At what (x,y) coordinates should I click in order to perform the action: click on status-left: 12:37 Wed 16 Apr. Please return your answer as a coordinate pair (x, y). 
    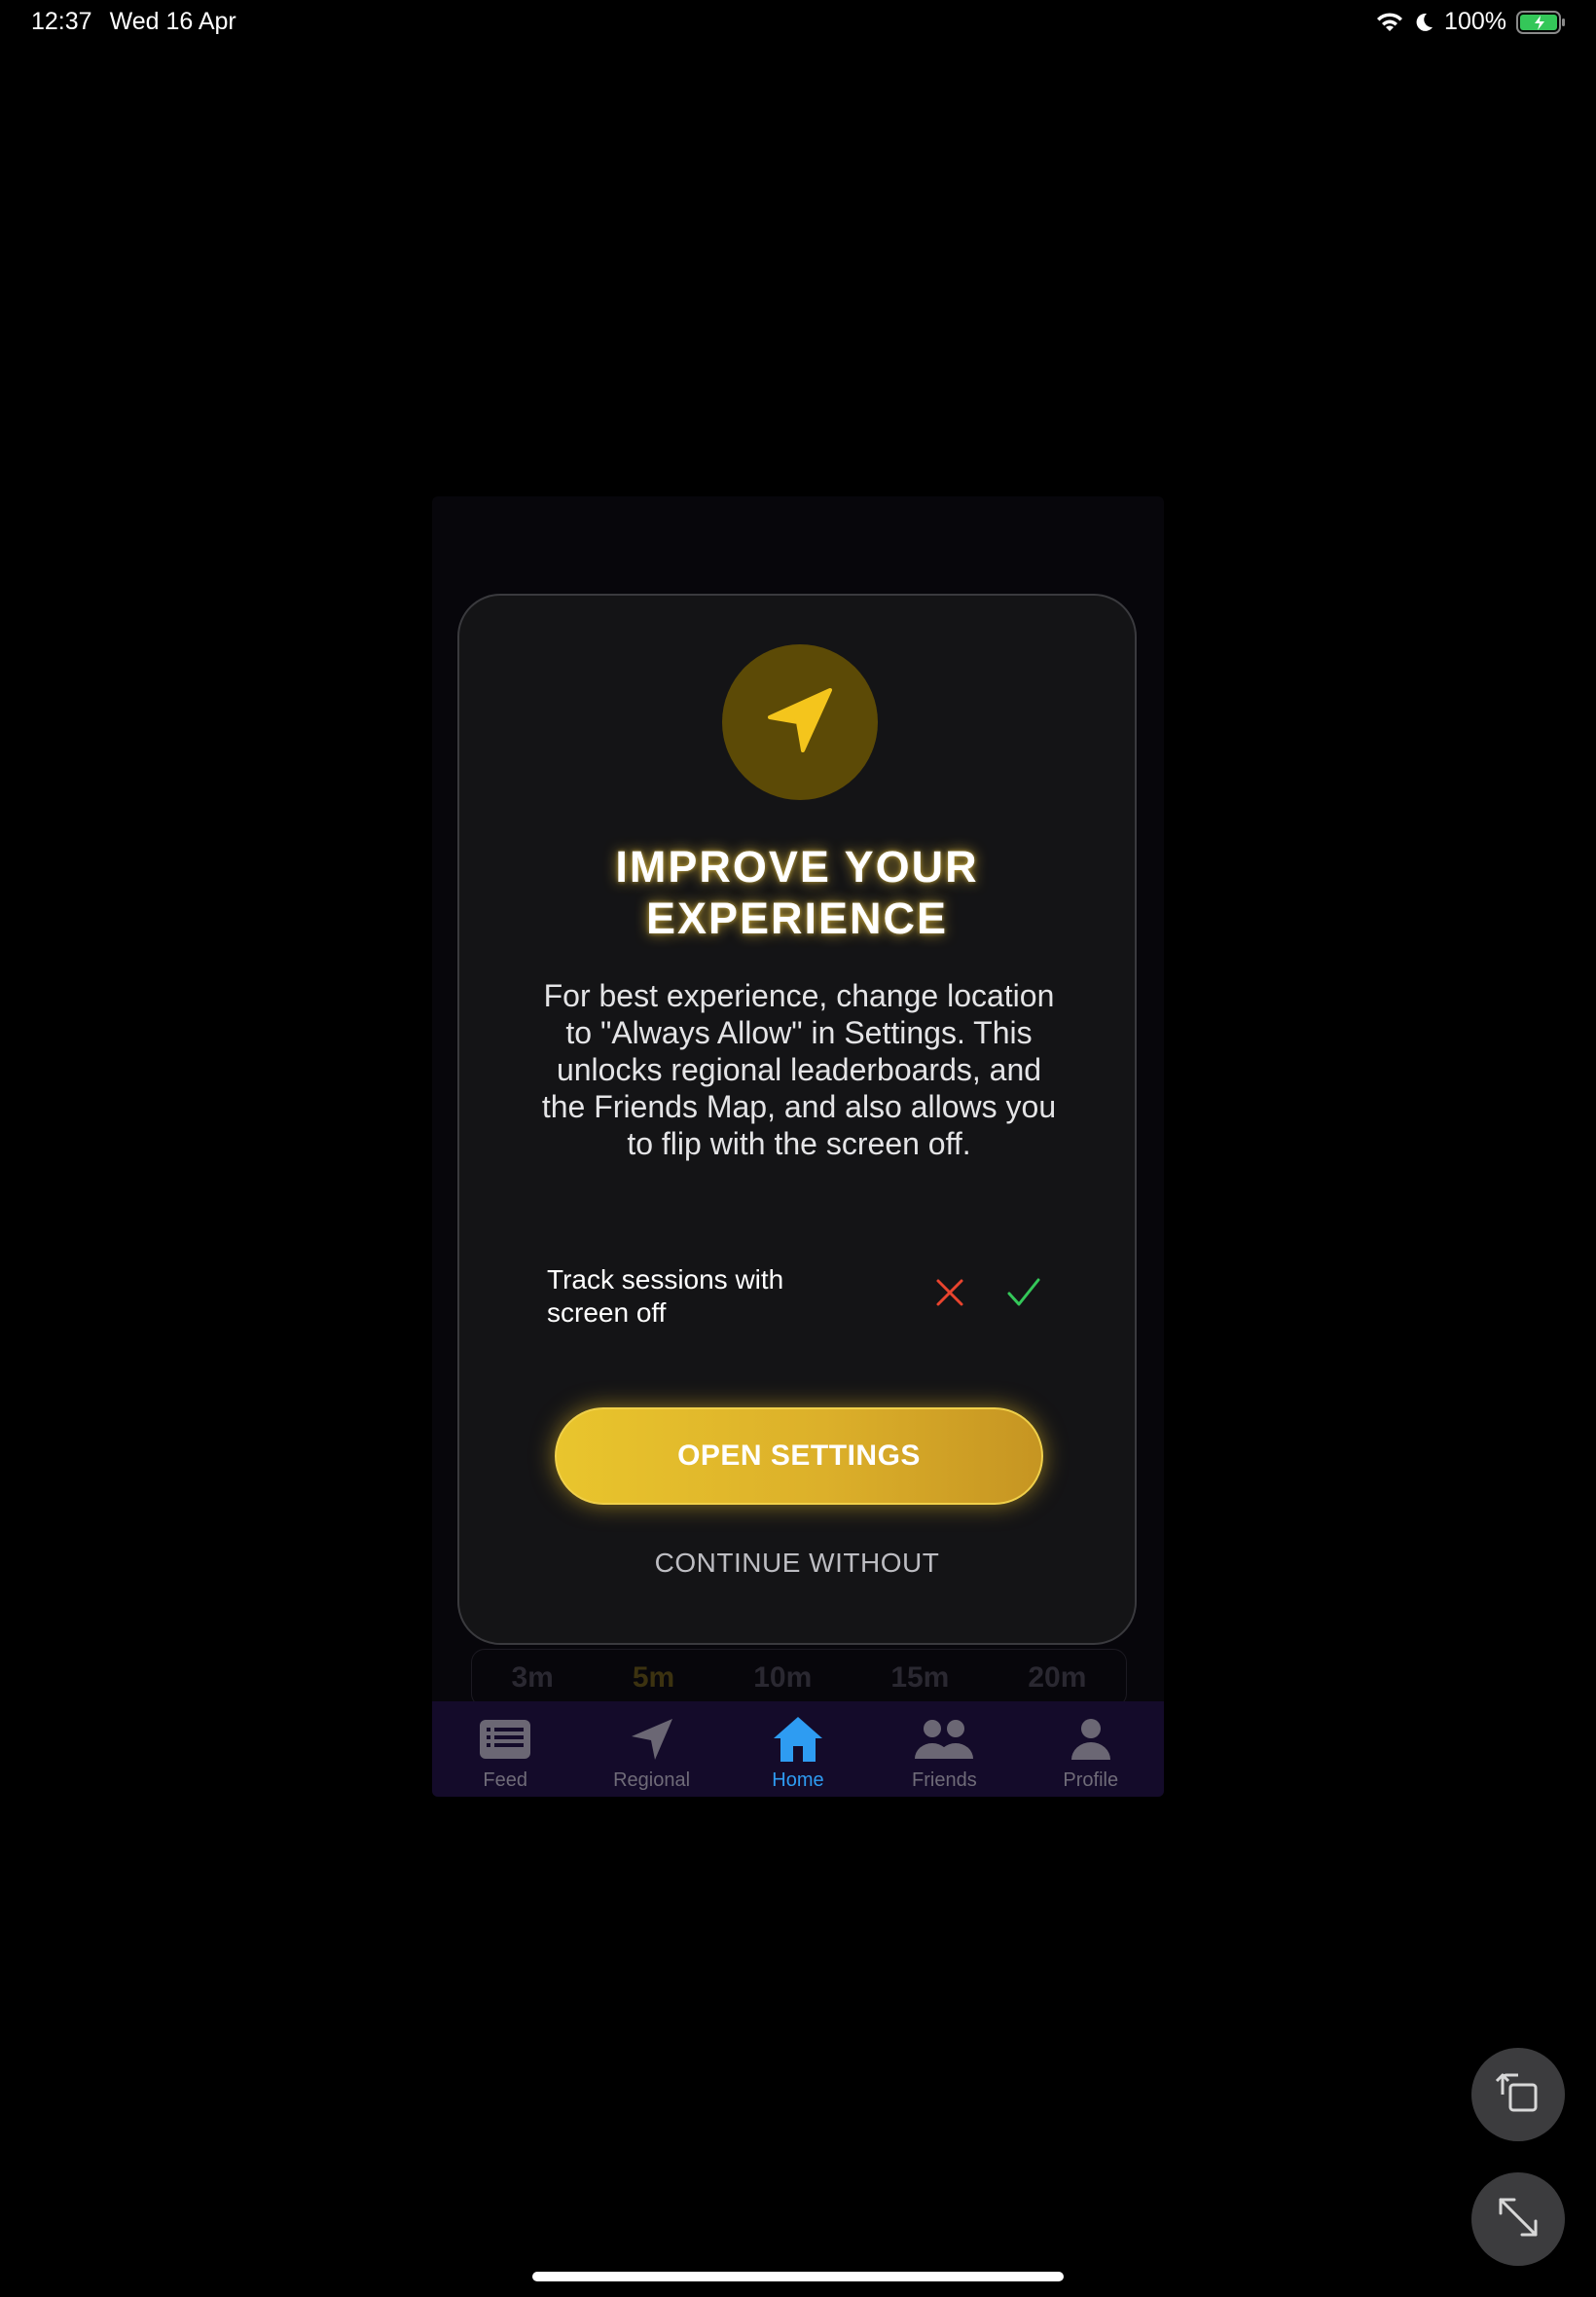
    Looking at the image, I should click on (133, 22).